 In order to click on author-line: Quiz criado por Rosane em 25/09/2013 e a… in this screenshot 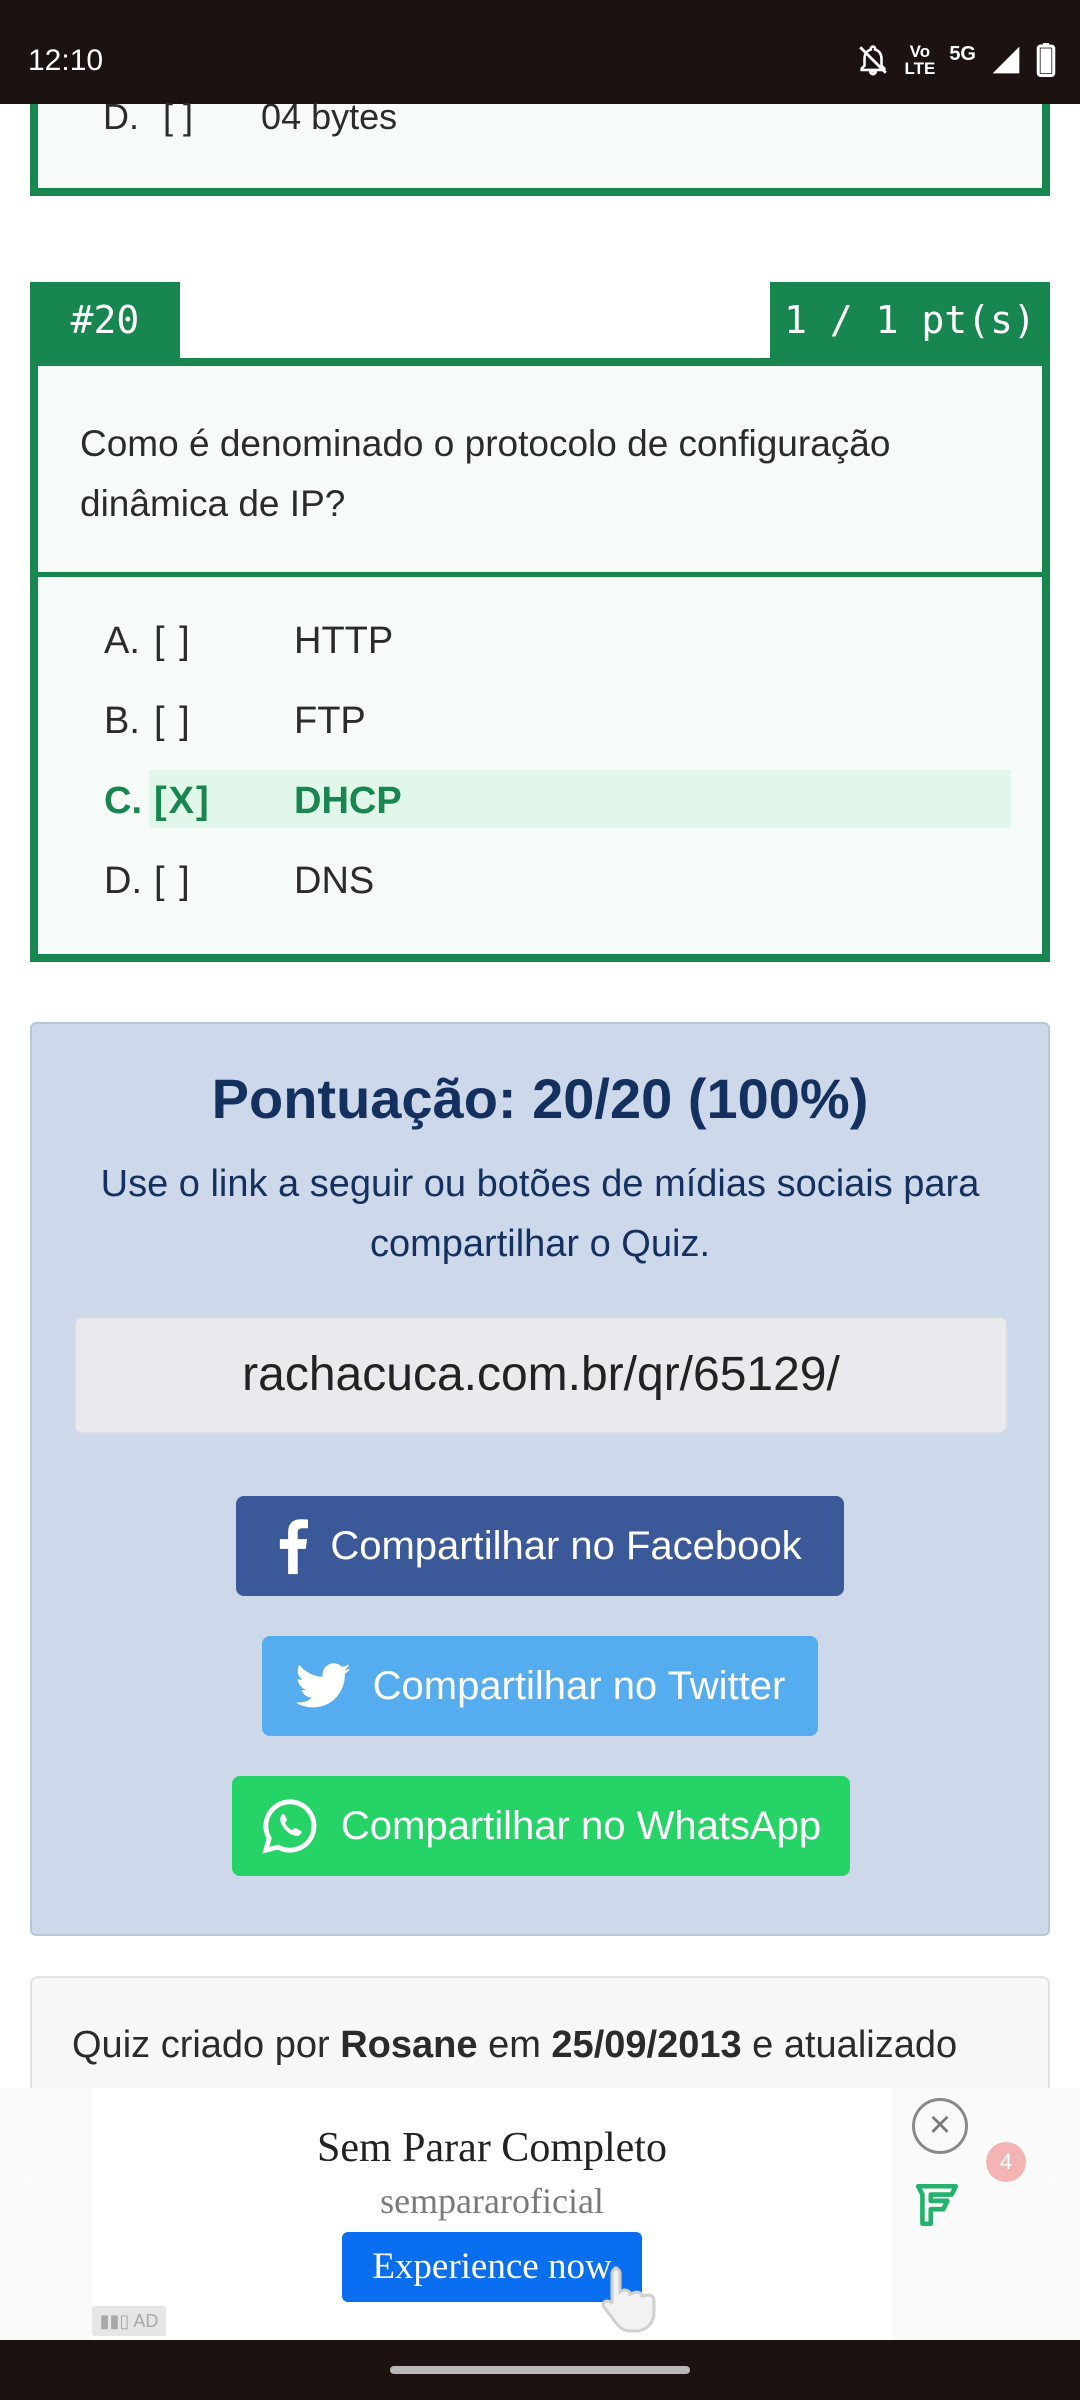, I will do `click(514, 2045)`.